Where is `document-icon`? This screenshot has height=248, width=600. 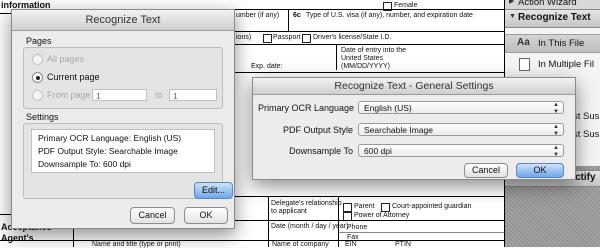
document-icon is located at coordinates (524, 64).